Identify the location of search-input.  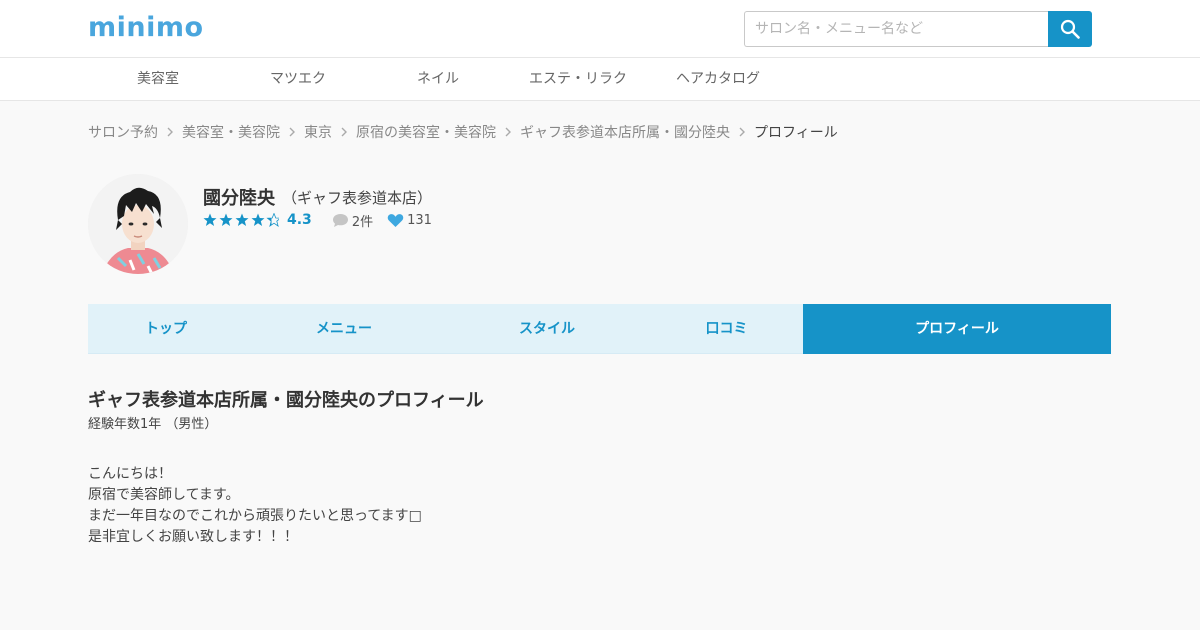
(896, 29).